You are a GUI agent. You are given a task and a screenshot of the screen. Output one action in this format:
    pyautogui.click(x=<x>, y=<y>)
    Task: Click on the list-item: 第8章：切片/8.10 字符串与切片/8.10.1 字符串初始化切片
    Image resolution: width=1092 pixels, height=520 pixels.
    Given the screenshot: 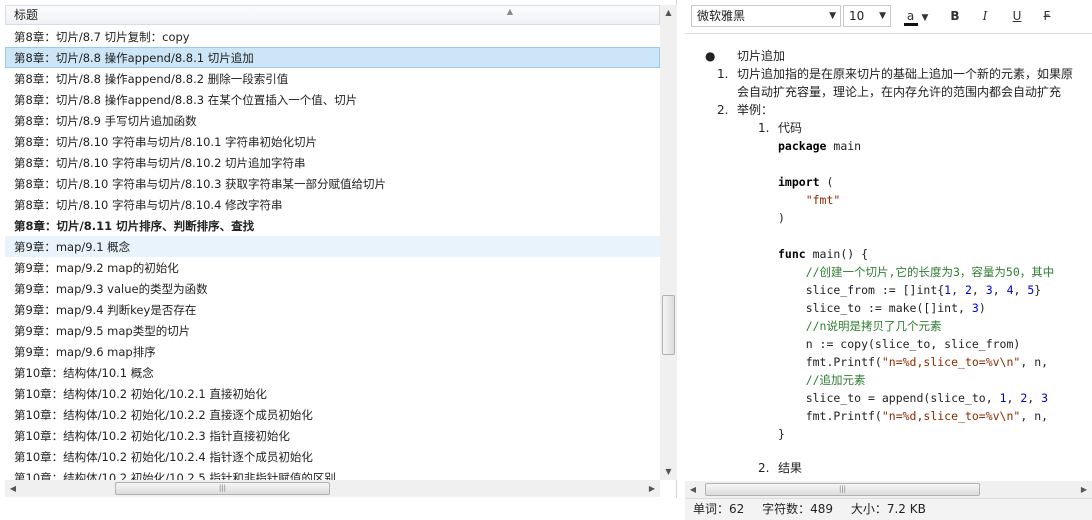 What is the action you would take?
    pyautogui.click(x=332, y=141)
    